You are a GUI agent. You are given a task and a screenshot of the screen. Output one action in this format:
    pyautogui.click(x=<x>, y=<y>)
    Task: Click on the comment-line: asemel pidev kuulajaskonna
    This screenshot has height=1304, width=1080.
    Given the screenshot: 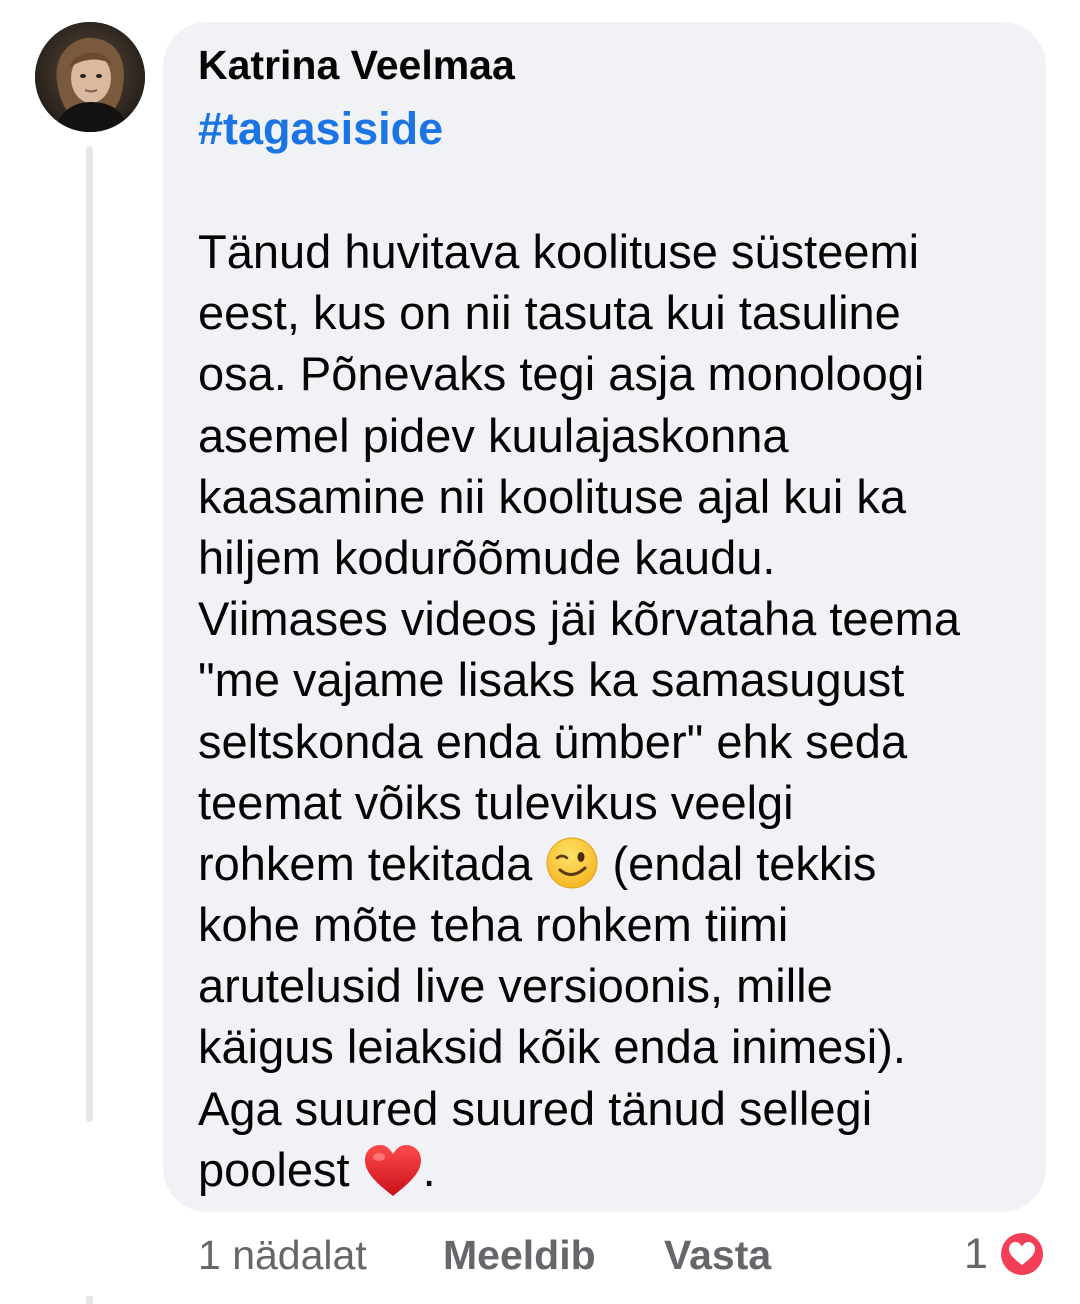 What is the action you would take?
    pyautogui.click(x=493, y=435)
    